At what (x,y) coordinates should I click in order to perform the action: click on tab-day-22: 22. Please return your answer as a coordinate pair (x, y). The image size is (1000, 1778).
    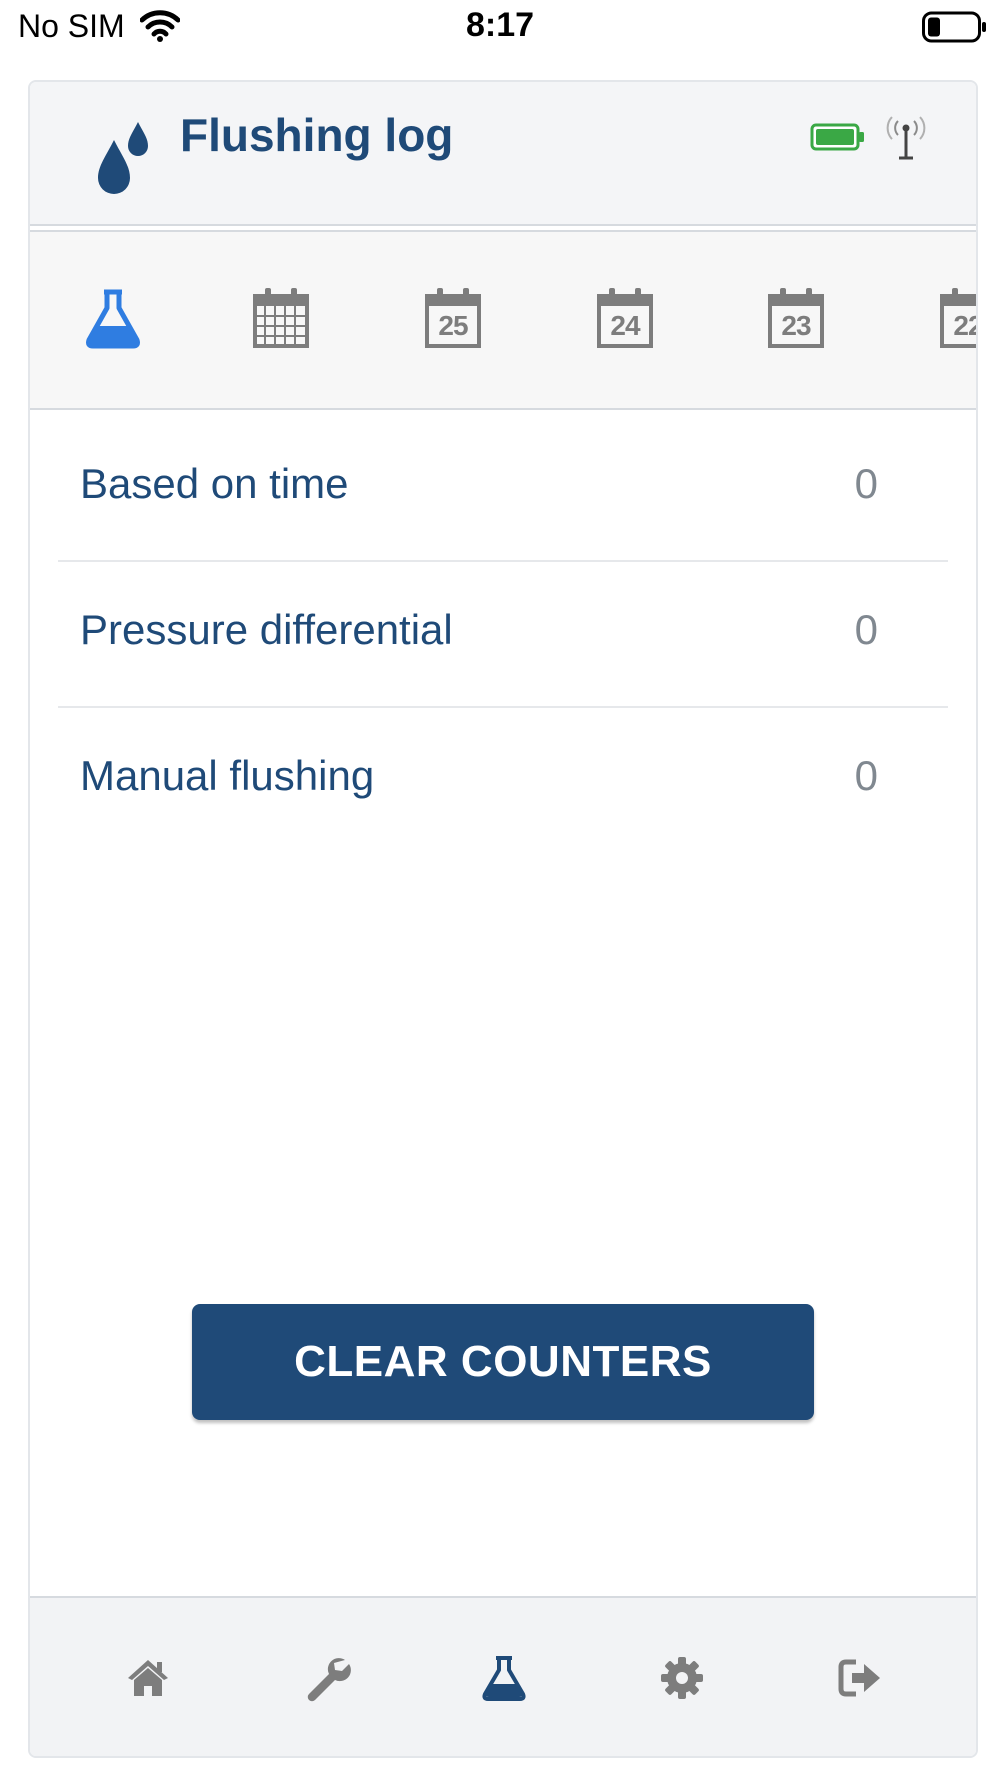
    Looking at the image, I should click on (957, 318).